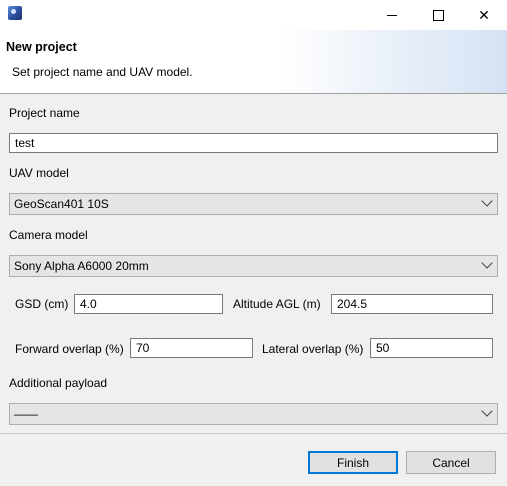  I want to click on gsd-label: GSD (cm), so click(42, 304).